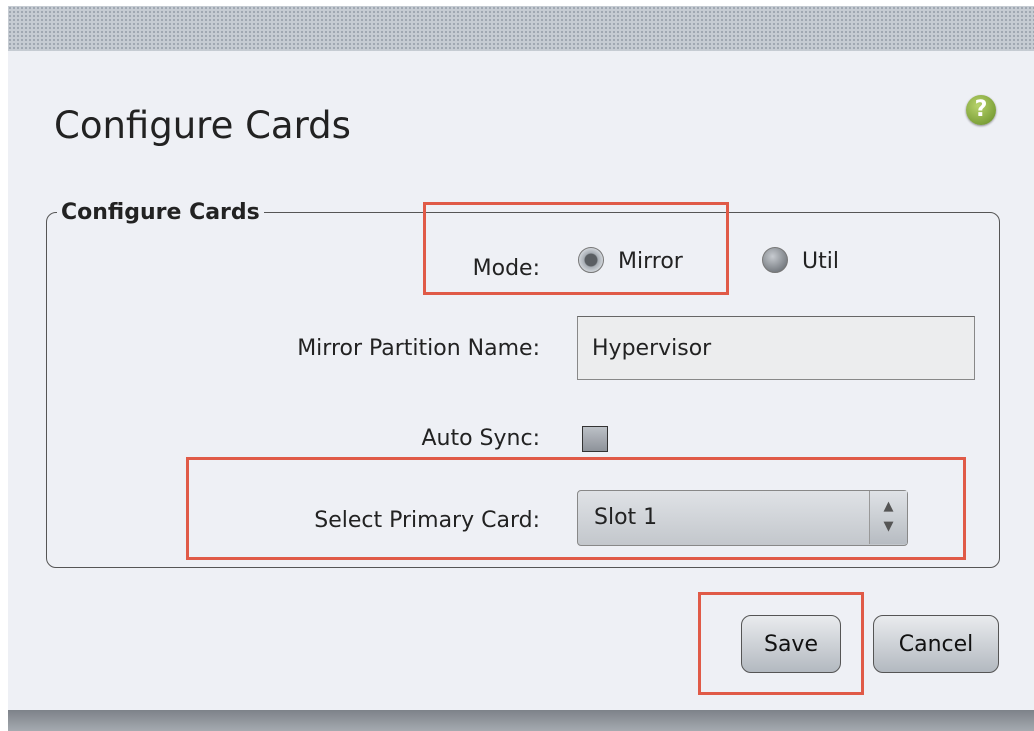  What do you see at coordinates (160, 212) in the screenshot?
I see `group-legend: Configure Cards` at bounding box center [160, 212].